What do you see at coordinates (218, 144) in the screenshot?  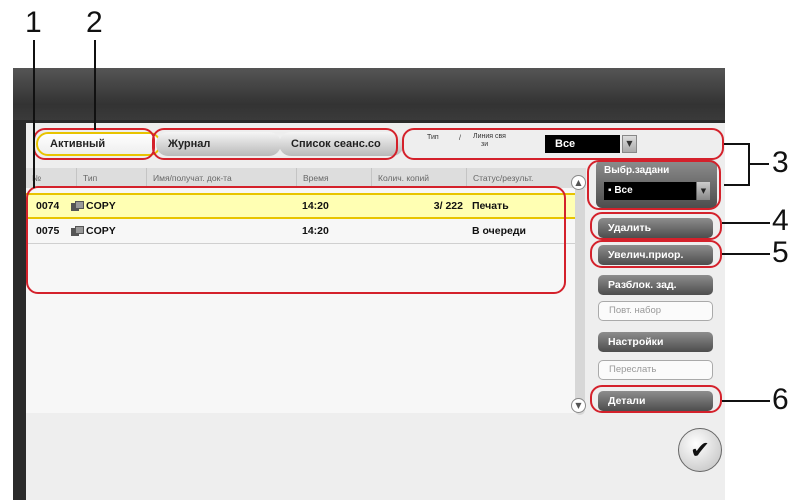 I see `tab-log: Журнал` at bounding box center [218, 144].